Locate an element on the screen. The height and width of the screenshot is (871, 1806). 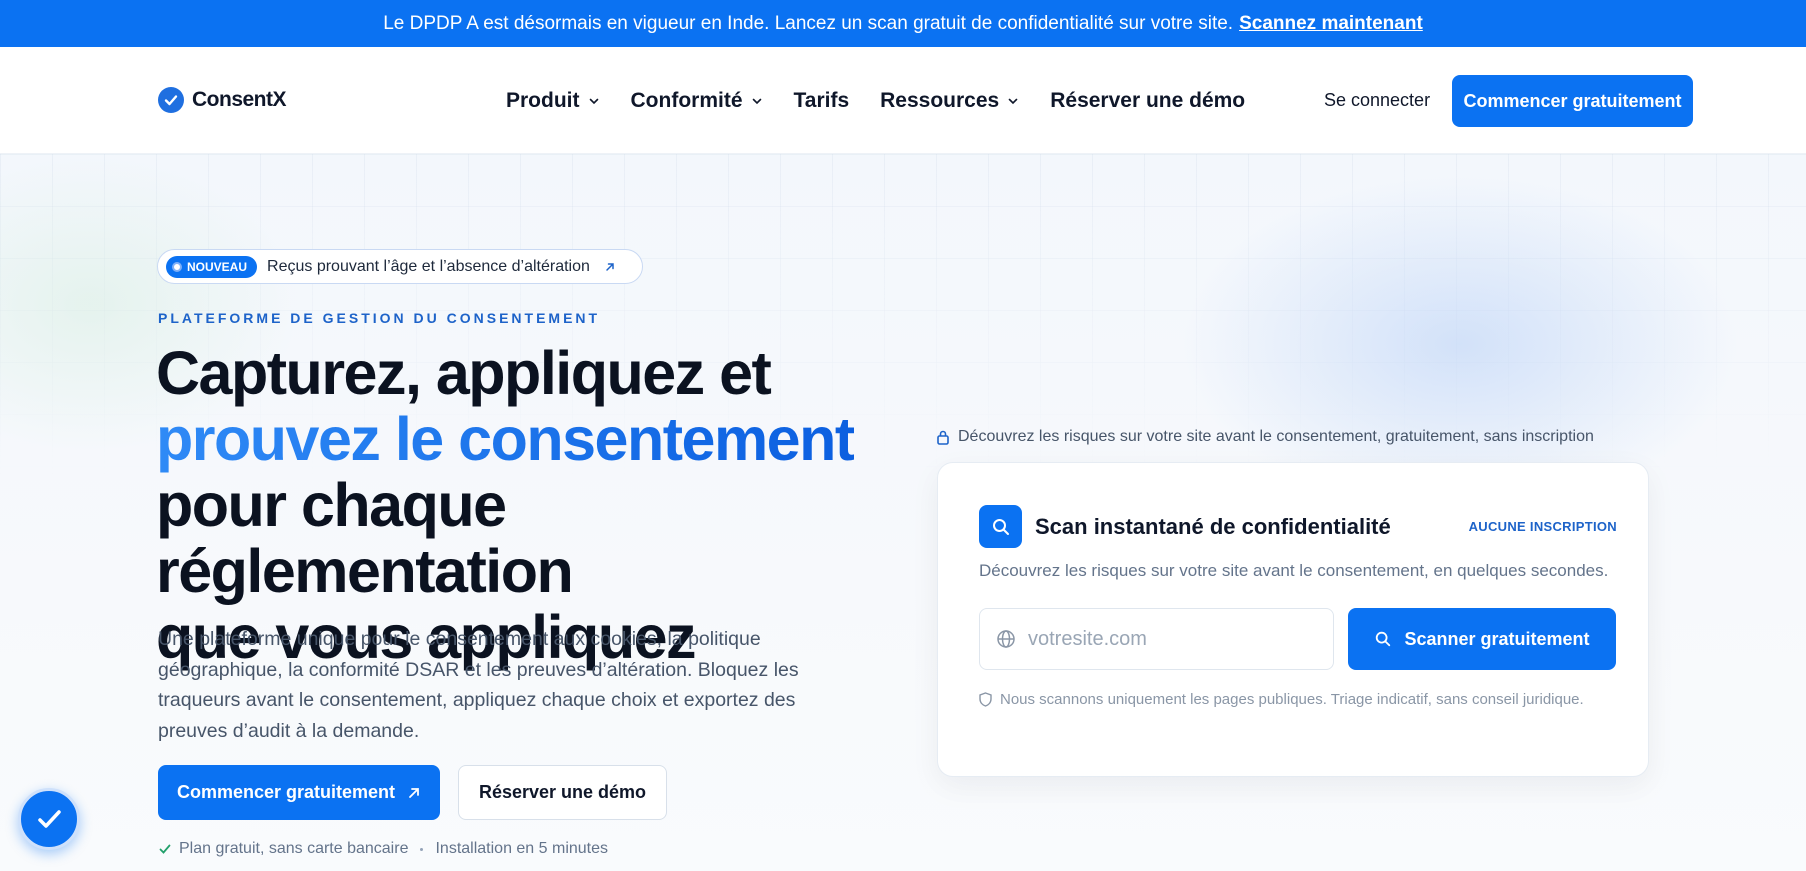
logo: ConsentX is located at coordinates (222, 100).